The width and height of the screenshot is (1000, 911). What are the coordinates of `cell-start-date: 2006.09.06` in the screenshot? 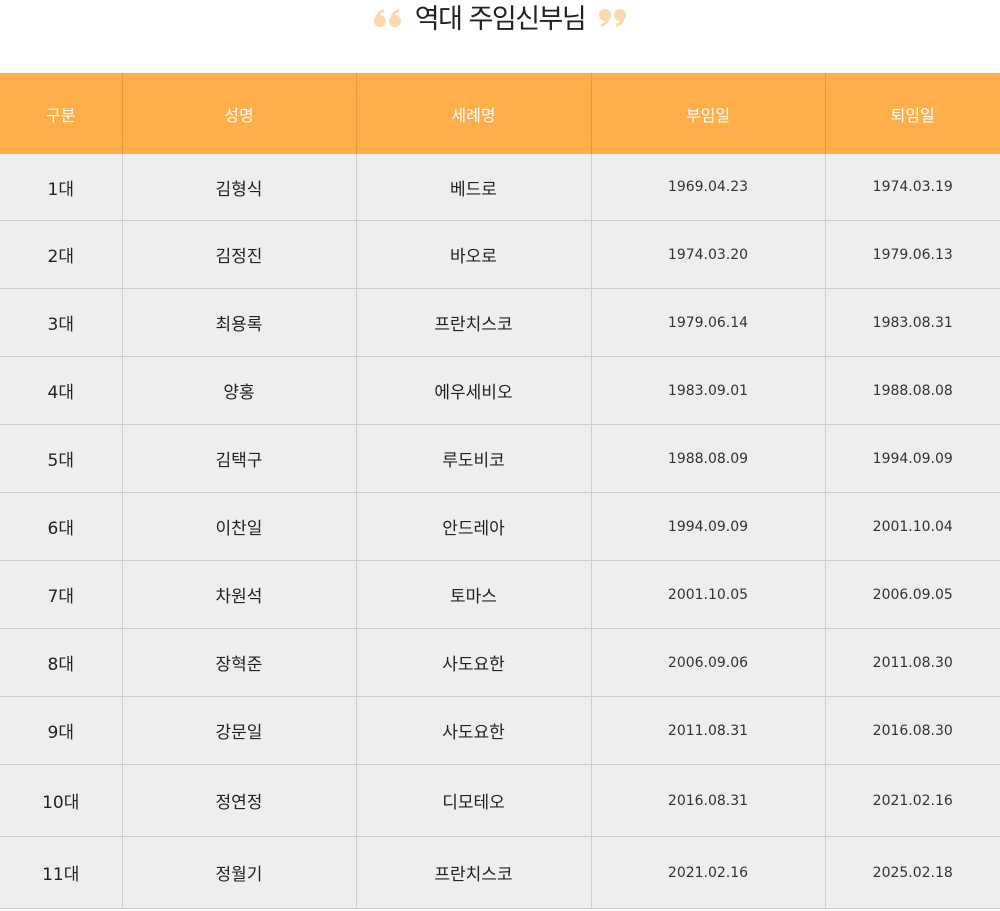 It's located at (708, 662).